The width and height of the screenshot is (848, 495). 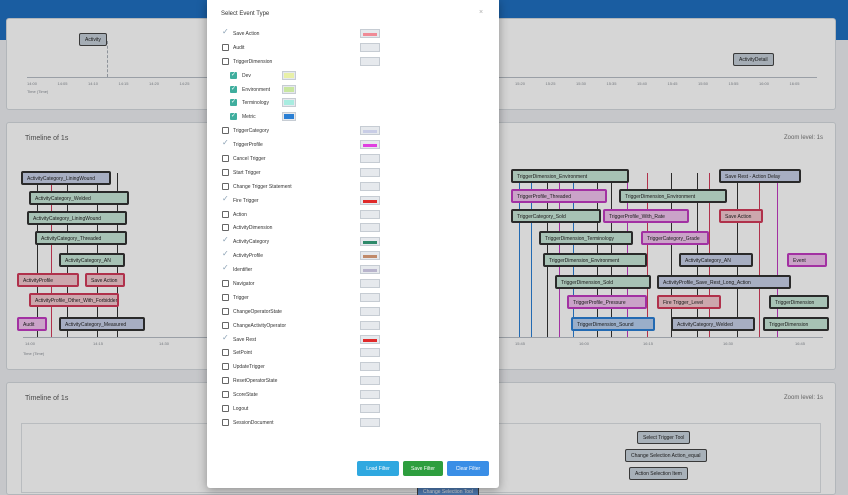 I want to click on event-type-label: Logout, so click(x=241, y=409).